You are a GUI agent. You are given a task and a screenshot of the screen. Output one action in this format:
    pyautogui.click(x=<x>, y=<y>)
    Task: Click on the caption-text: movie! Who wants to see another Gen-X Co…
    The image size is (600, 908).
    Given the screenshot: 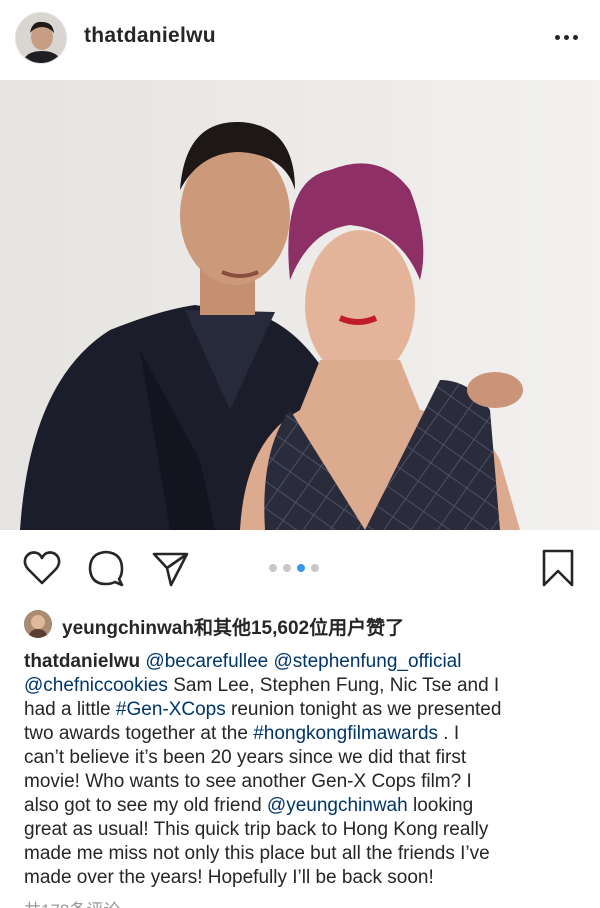 What is the action you would take?
    pyautogui.click(x=248, y=781)
    